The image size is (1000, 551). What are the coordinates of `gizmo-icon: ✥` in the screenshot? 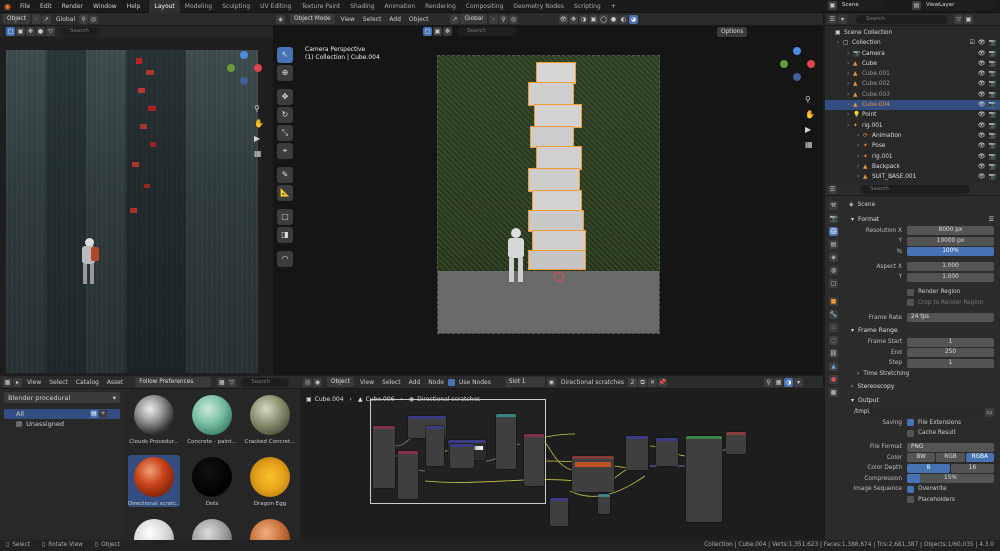 It's located at (30, 31).